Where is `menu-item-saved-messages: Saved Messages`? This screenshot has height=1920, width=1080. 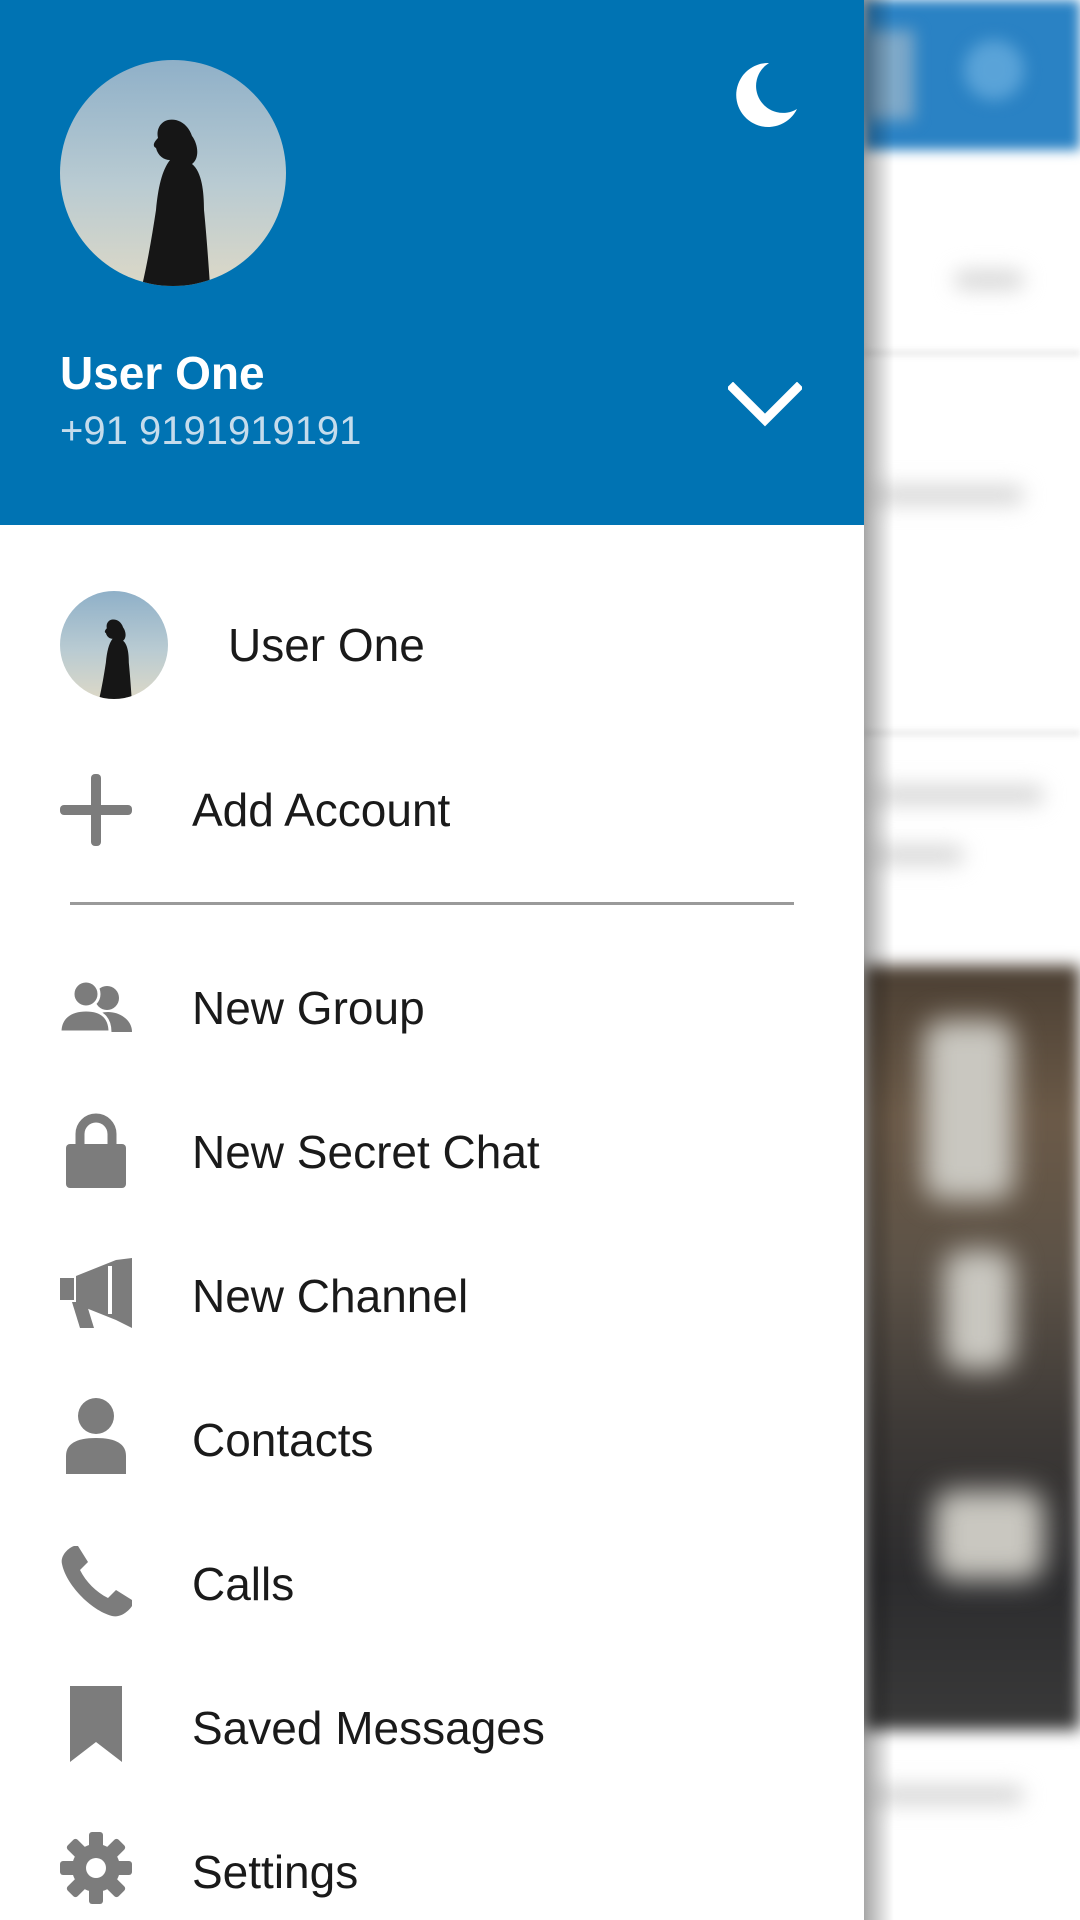 menu-item-saved-messages: Saved Messages is located at coordinates (432, 1727).